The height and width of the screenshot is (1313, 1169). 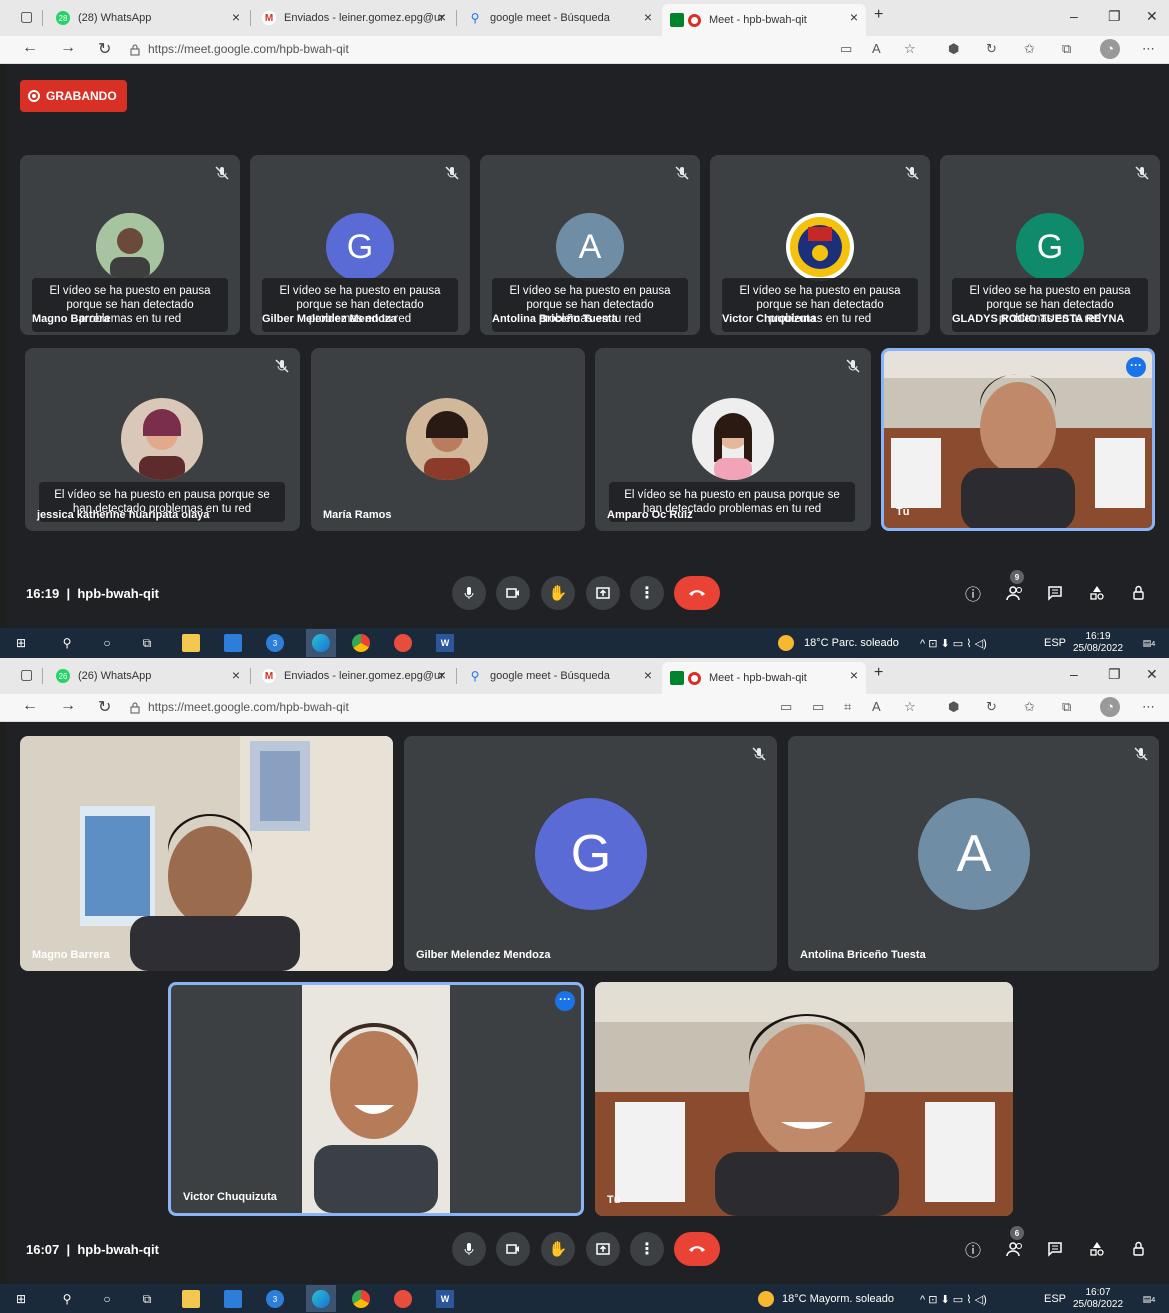 I want to click on tab-actions-icon: ▢, so click(x=26, y=16).